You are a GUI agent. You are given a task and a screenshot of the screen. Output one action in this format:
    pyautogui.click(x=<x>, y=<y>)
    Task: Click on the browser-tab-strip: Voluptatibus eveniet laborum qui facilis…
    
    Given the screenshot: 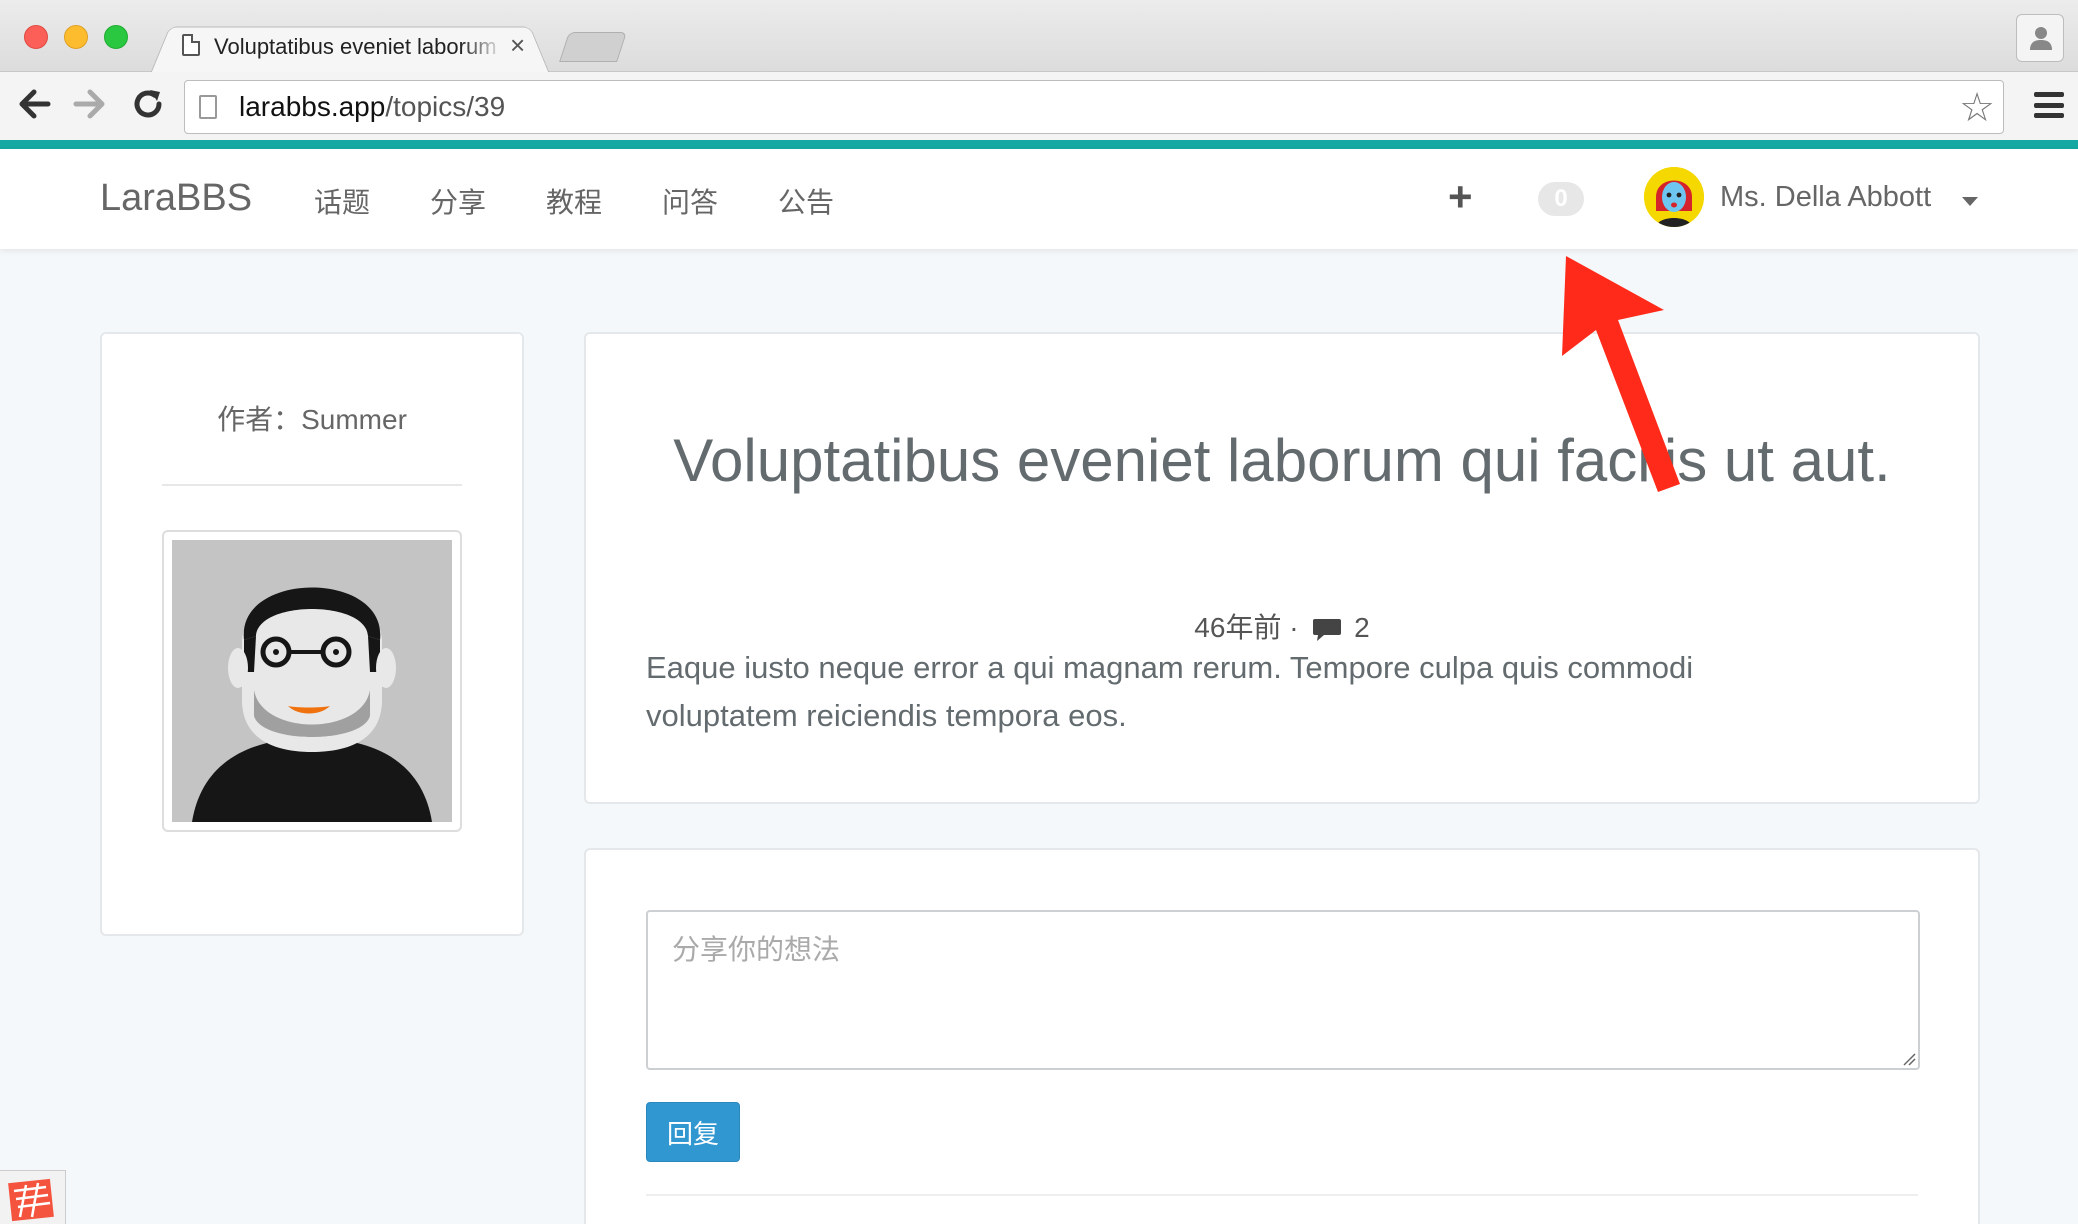 What is the action you would take?
    pyautogui.click(x=1039, y=37)
    